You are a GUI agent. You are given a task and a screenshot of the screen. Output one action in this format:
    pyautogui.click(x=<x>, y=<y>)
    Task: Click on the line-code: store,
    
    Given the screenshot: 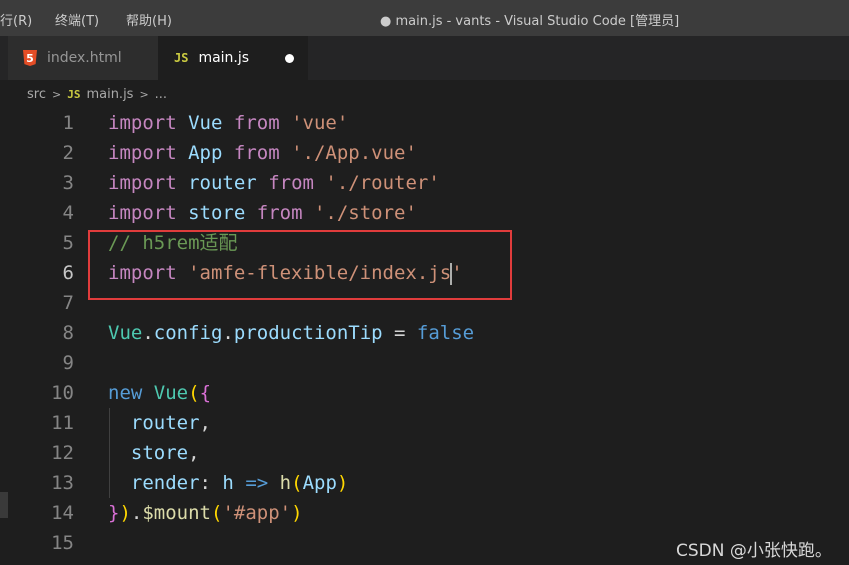 What is the action you would take?
    pyautogui.click(x=154, y=453)
    